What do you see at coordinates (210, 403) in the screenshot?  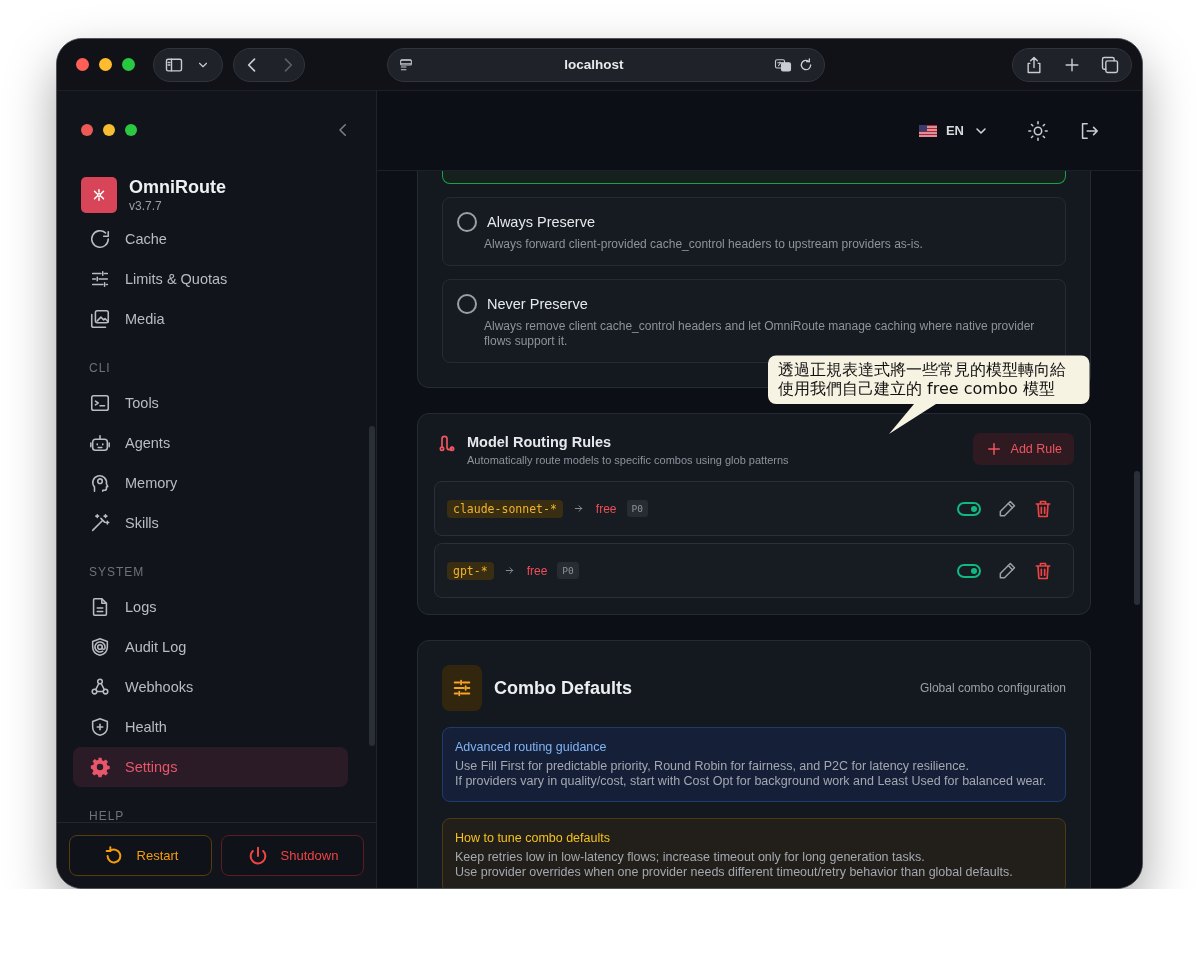 I see `sidebar-item: Tools` at bounding box center [210, 403].